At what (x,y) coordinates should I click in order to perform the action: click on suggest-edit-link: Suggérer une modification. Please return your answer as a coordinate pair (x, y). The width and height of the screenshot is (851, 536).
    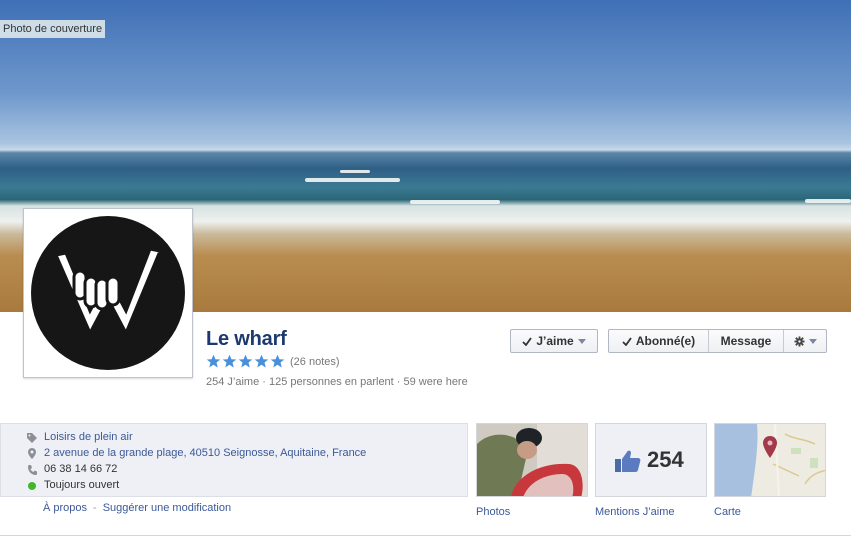
    Looking at the image, I should click on (167, 508).